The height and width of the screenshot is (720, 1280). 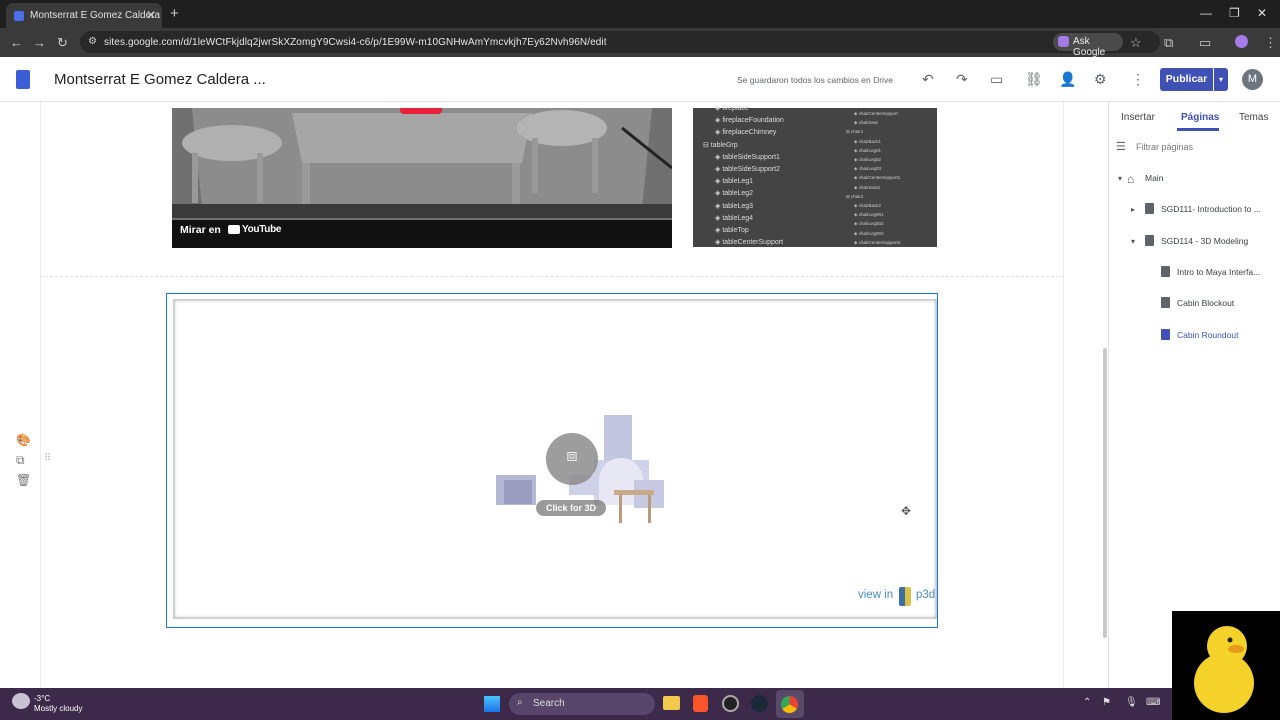 What do you see at coordinates (58, 708) in the screenshot?
I see `weather-text: Mostly cloudy` at bounding box center [58, 708].